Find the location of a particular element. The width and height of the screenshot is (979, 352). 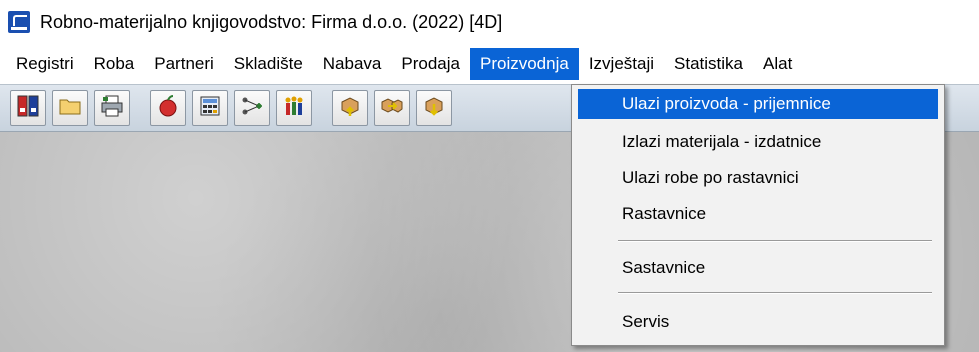

app-logo-icon is located at coordinates (19, 22).